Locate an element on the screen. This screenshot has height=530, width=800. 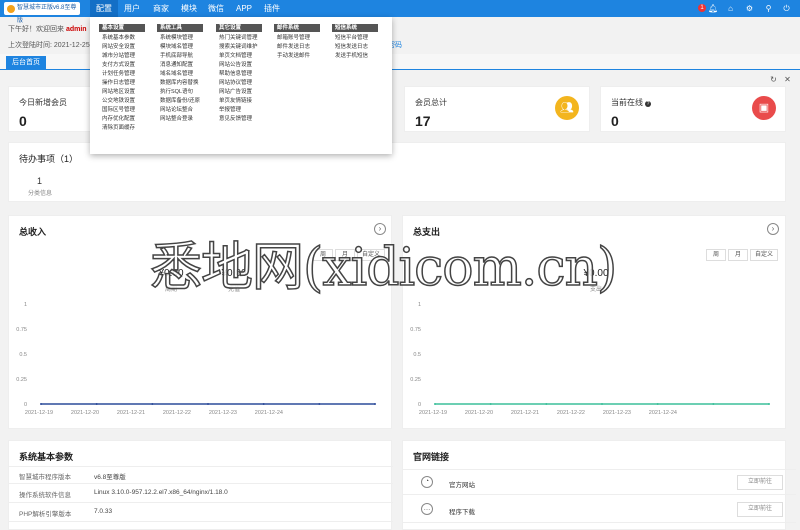
nav-plugins: 插件 is located at coordinates (272, 8).